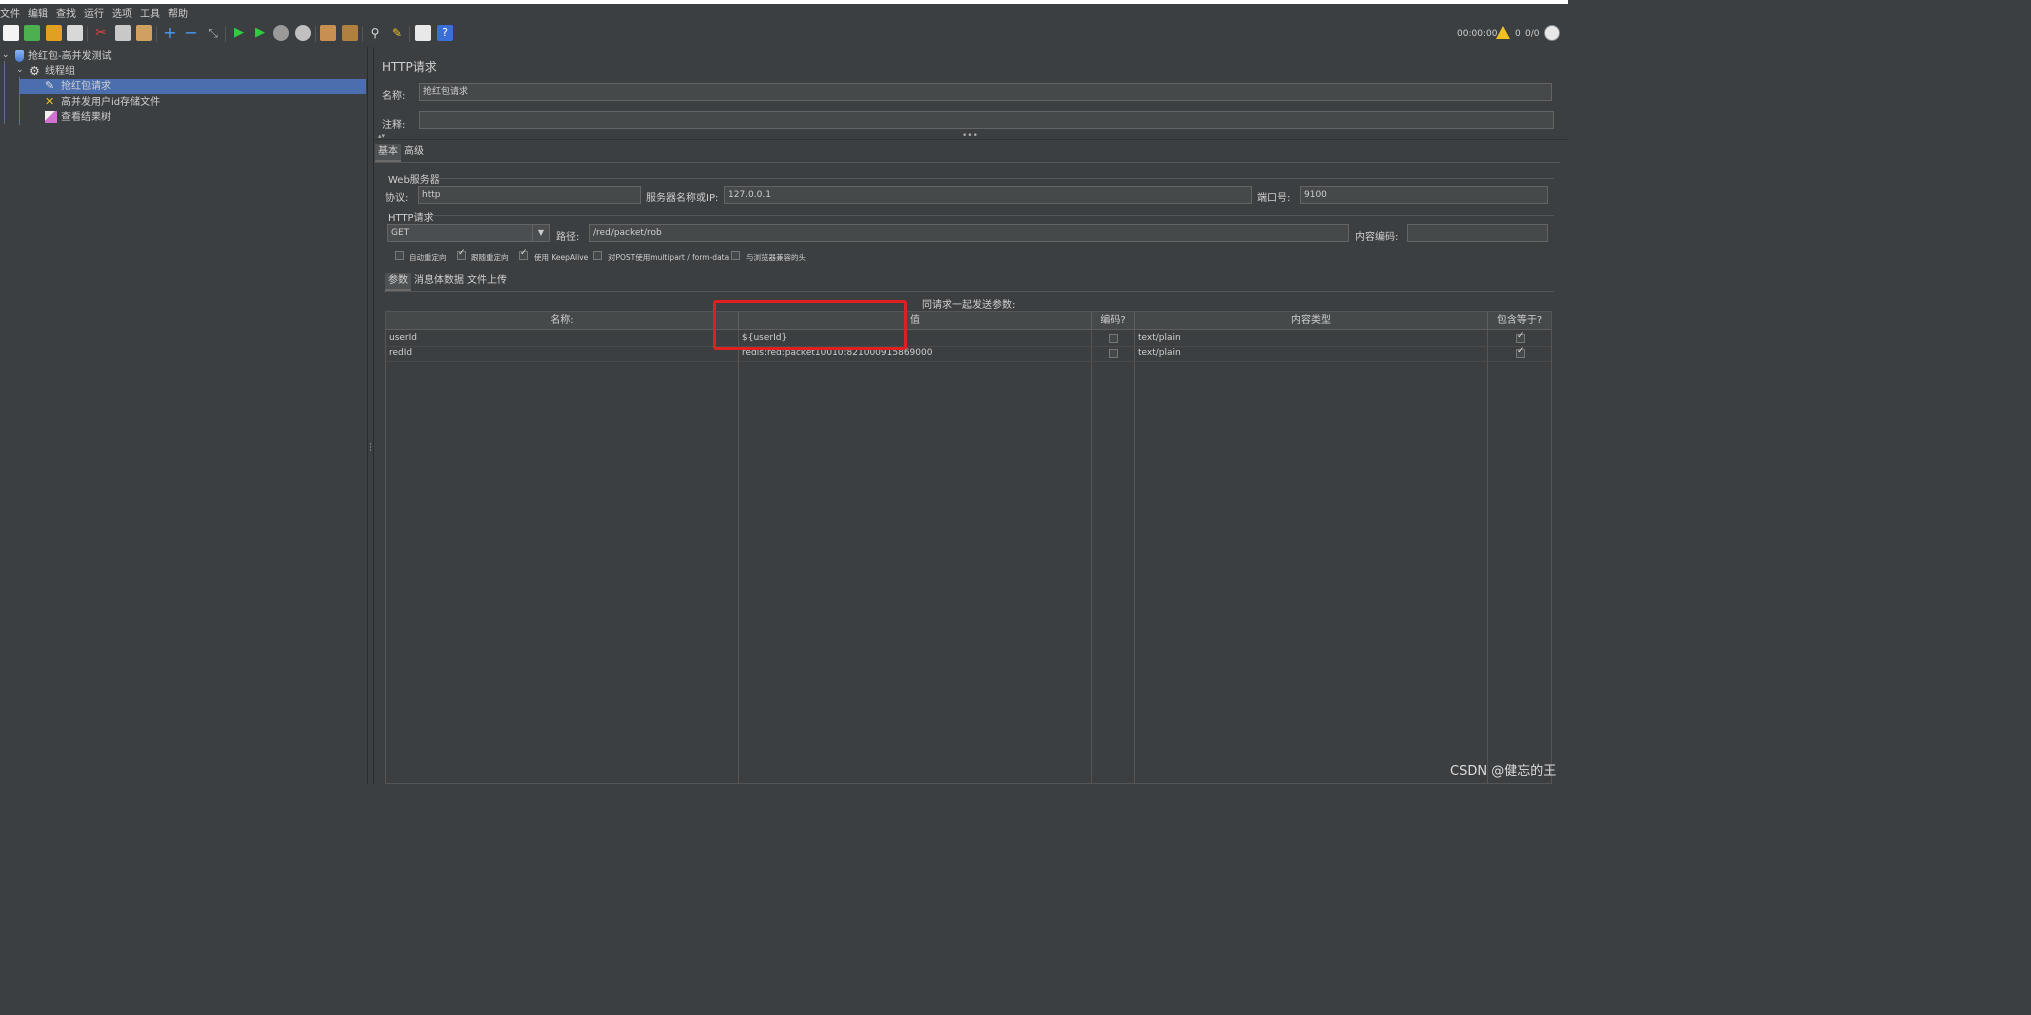 The image size is (2031, 1015). I want to click on tree-item-csv: ✕ 高并发用户id存储文件, so click(102, 102).